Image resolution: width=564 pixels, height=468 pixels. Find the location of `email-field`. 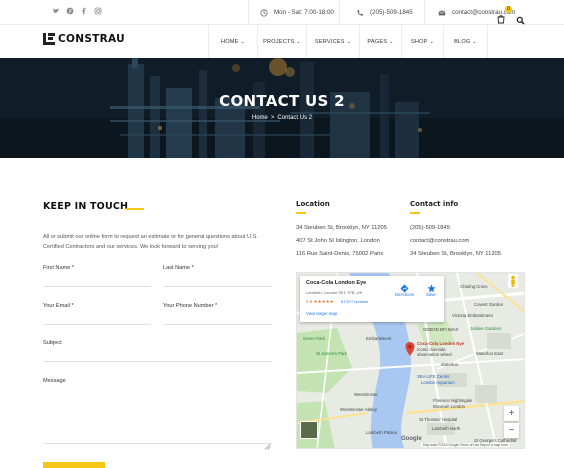

email-field is located at coordinates (97, 324).